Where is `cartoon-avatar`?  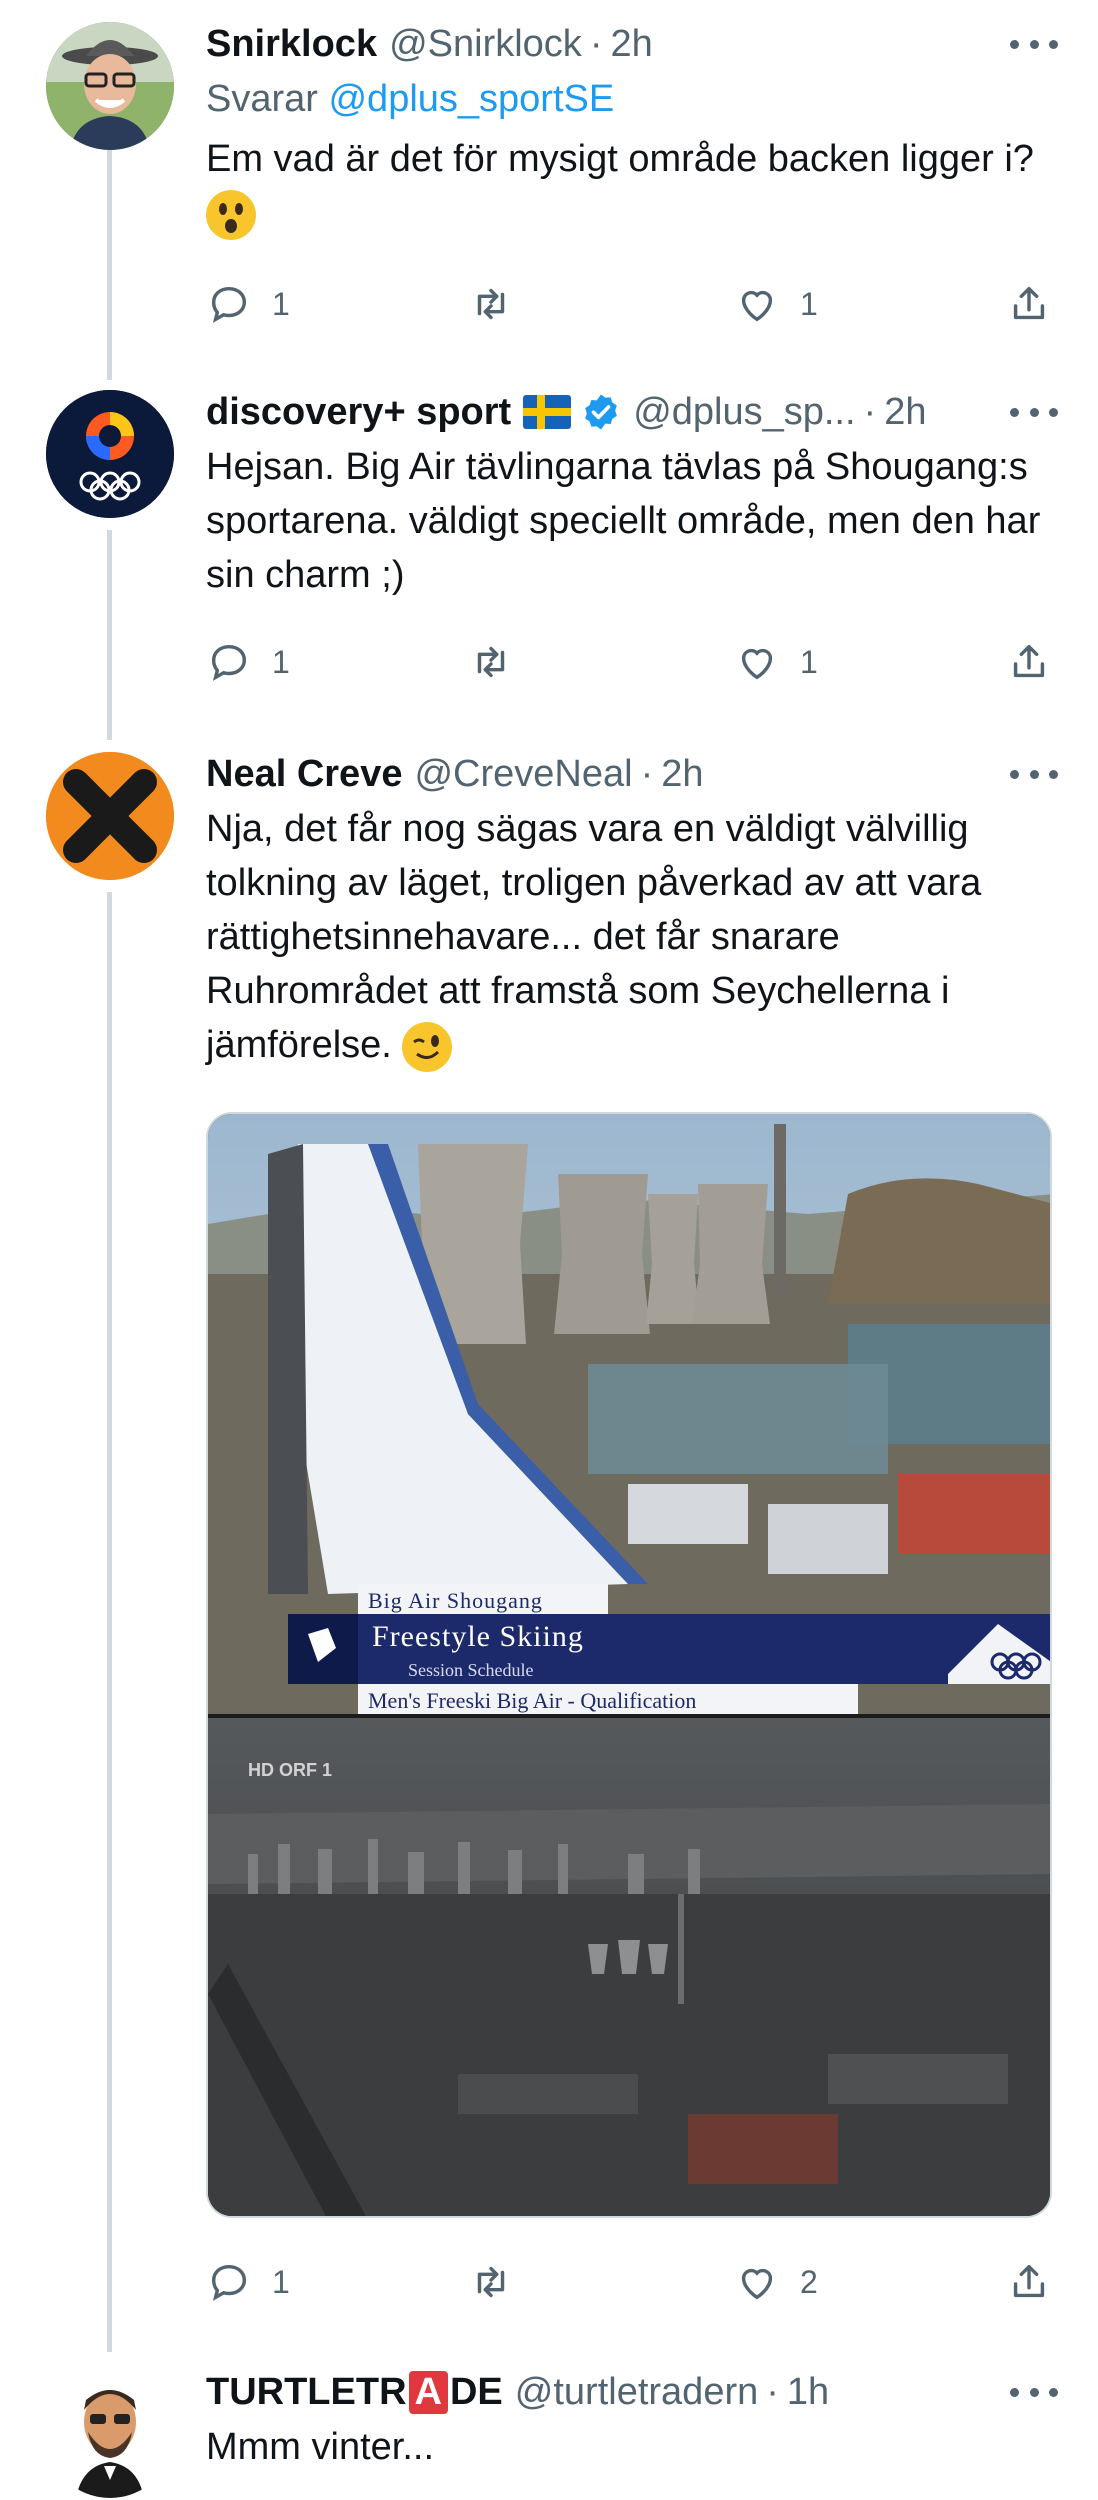 cartoon-avatar is located at coordinates (110, 2434).